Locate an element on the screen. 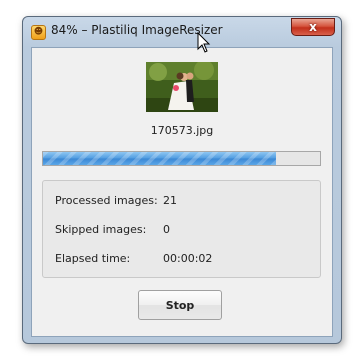  photo-thumbnail is located at coordinates (182, 87).